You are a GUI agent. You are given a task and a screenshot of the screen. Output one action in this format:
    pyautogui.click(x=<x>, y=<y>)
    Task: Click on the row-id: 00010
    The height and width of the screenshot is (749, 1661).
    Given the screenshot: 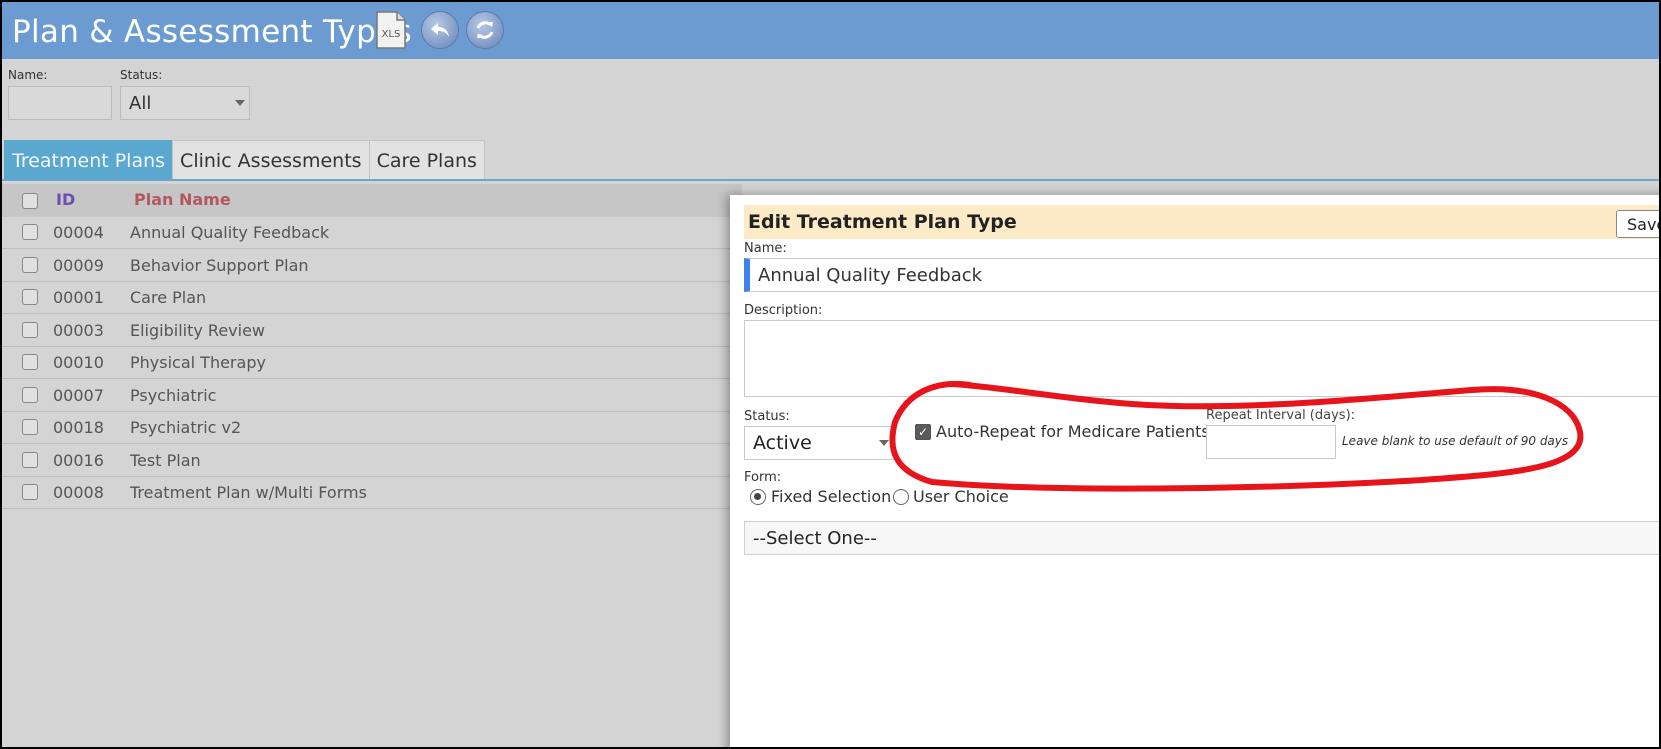 What is the action you would take?
    pyautogui.click(x=78, y=362)
    